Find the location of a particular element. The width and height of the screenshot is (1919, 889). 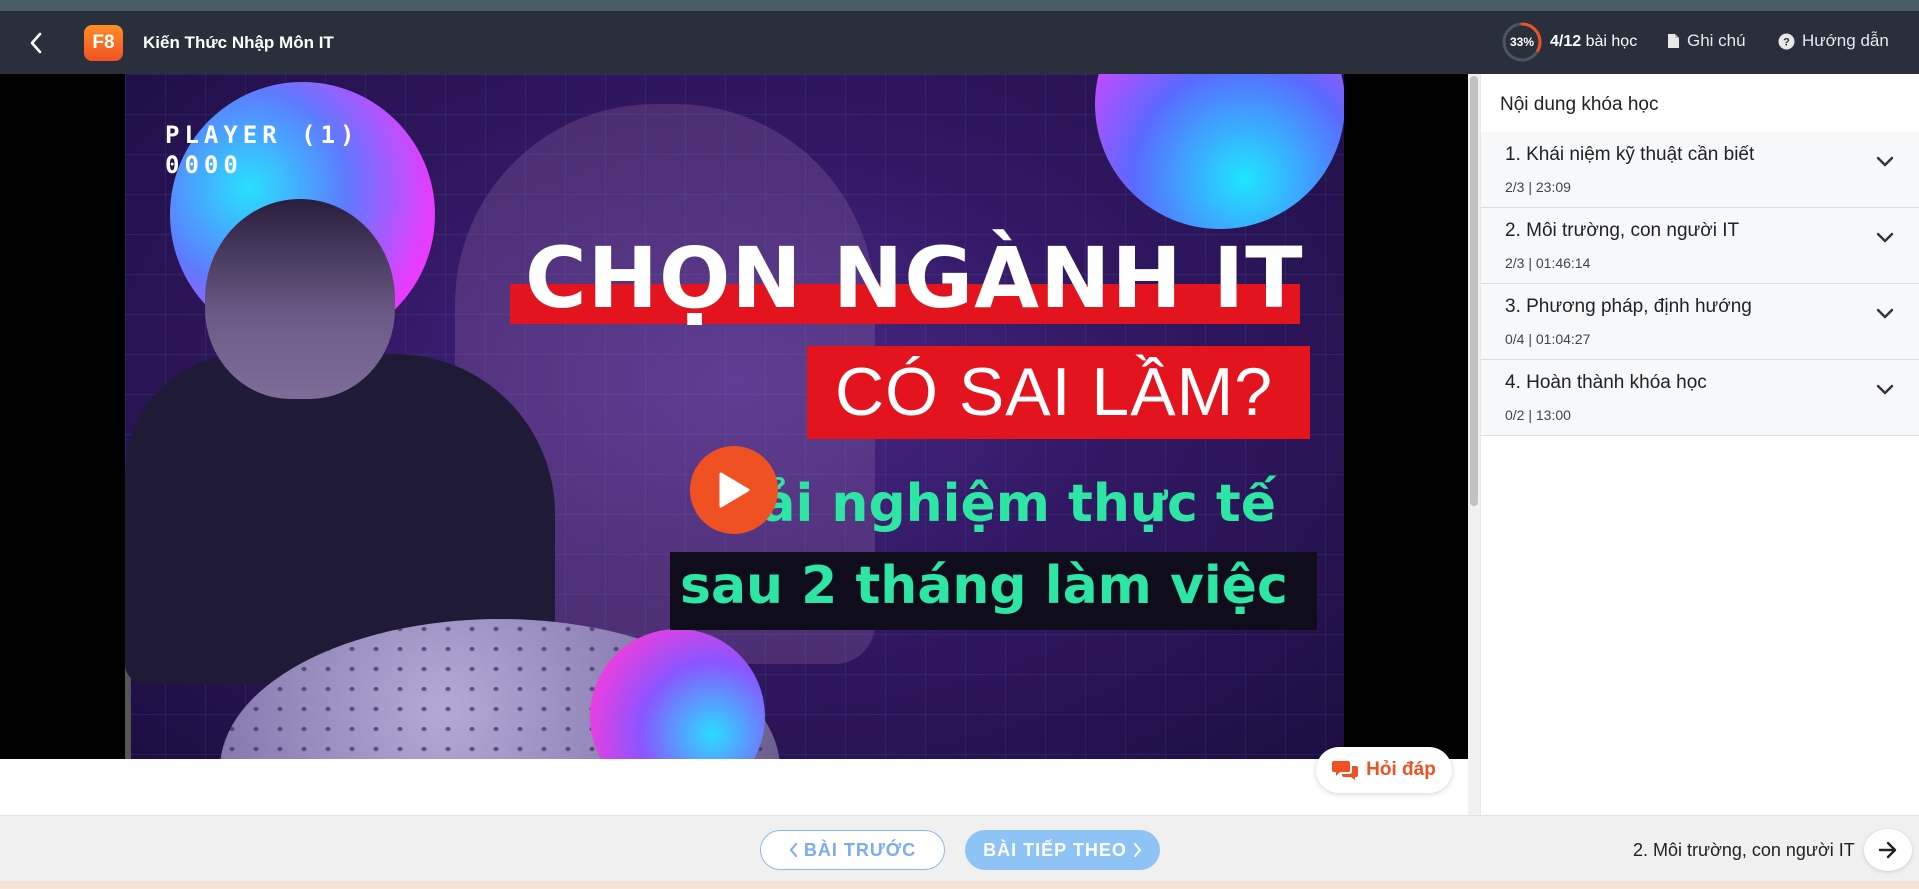

back-button is located at coordinates (36, 43).